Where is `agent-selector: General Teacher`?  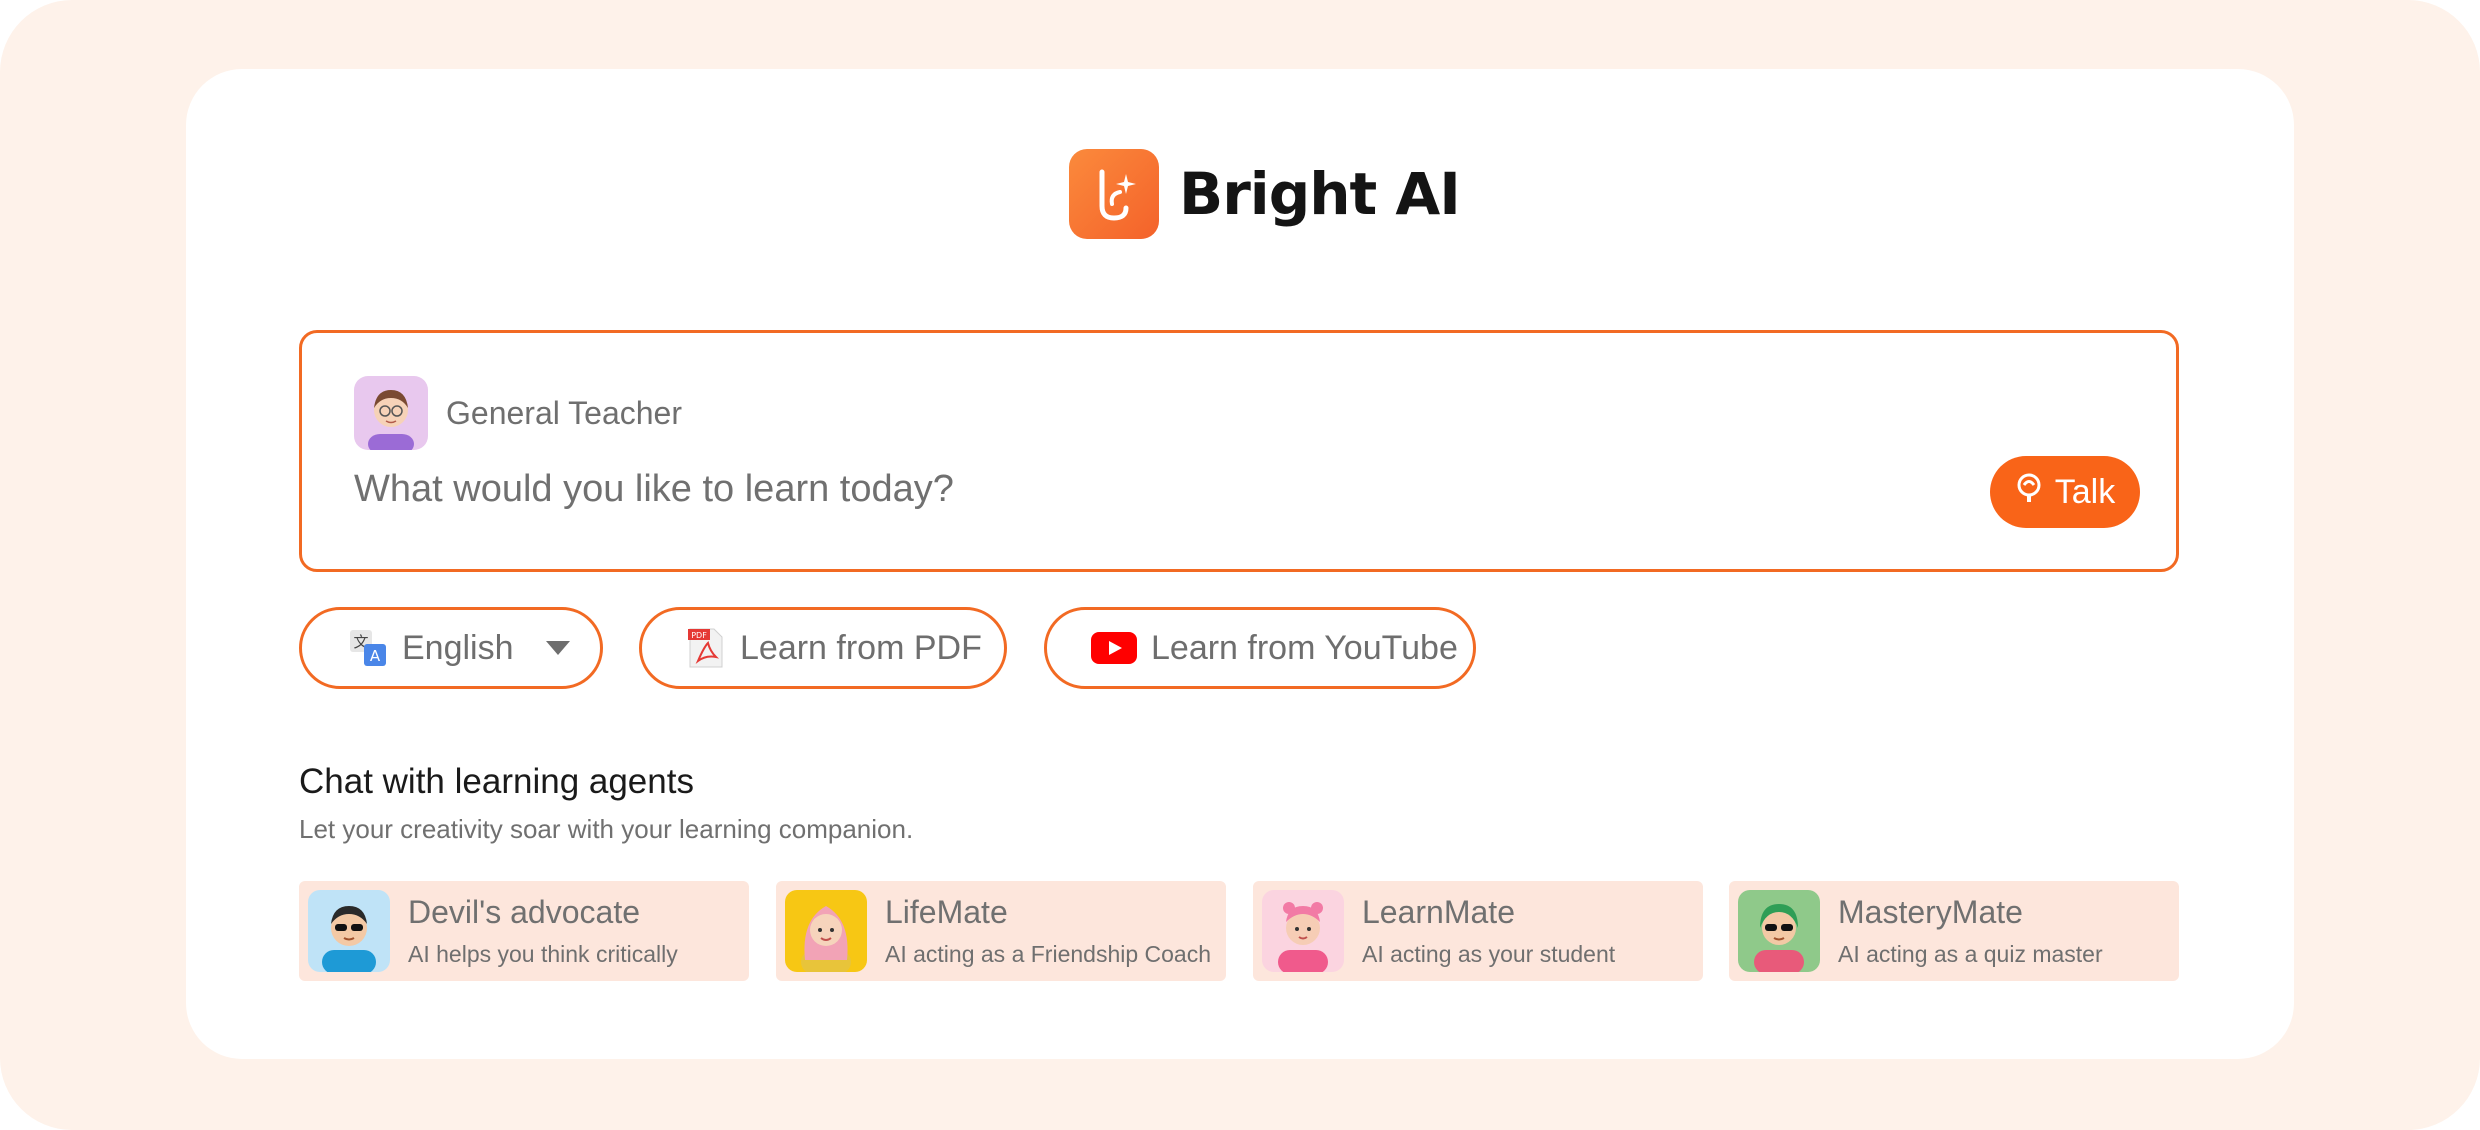
agent-selector: General Teacher is located at coordinates (518, 413).